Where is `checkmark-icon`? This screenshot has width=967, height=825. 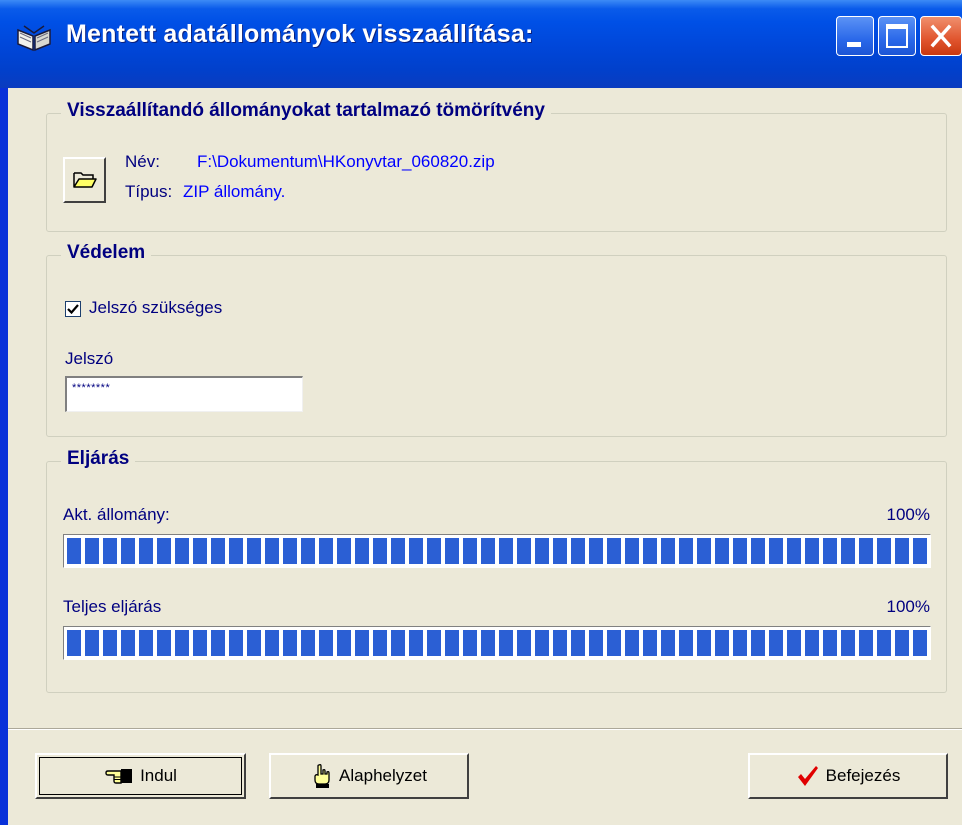 checkmark-icon is located at coordinates (73, 309).